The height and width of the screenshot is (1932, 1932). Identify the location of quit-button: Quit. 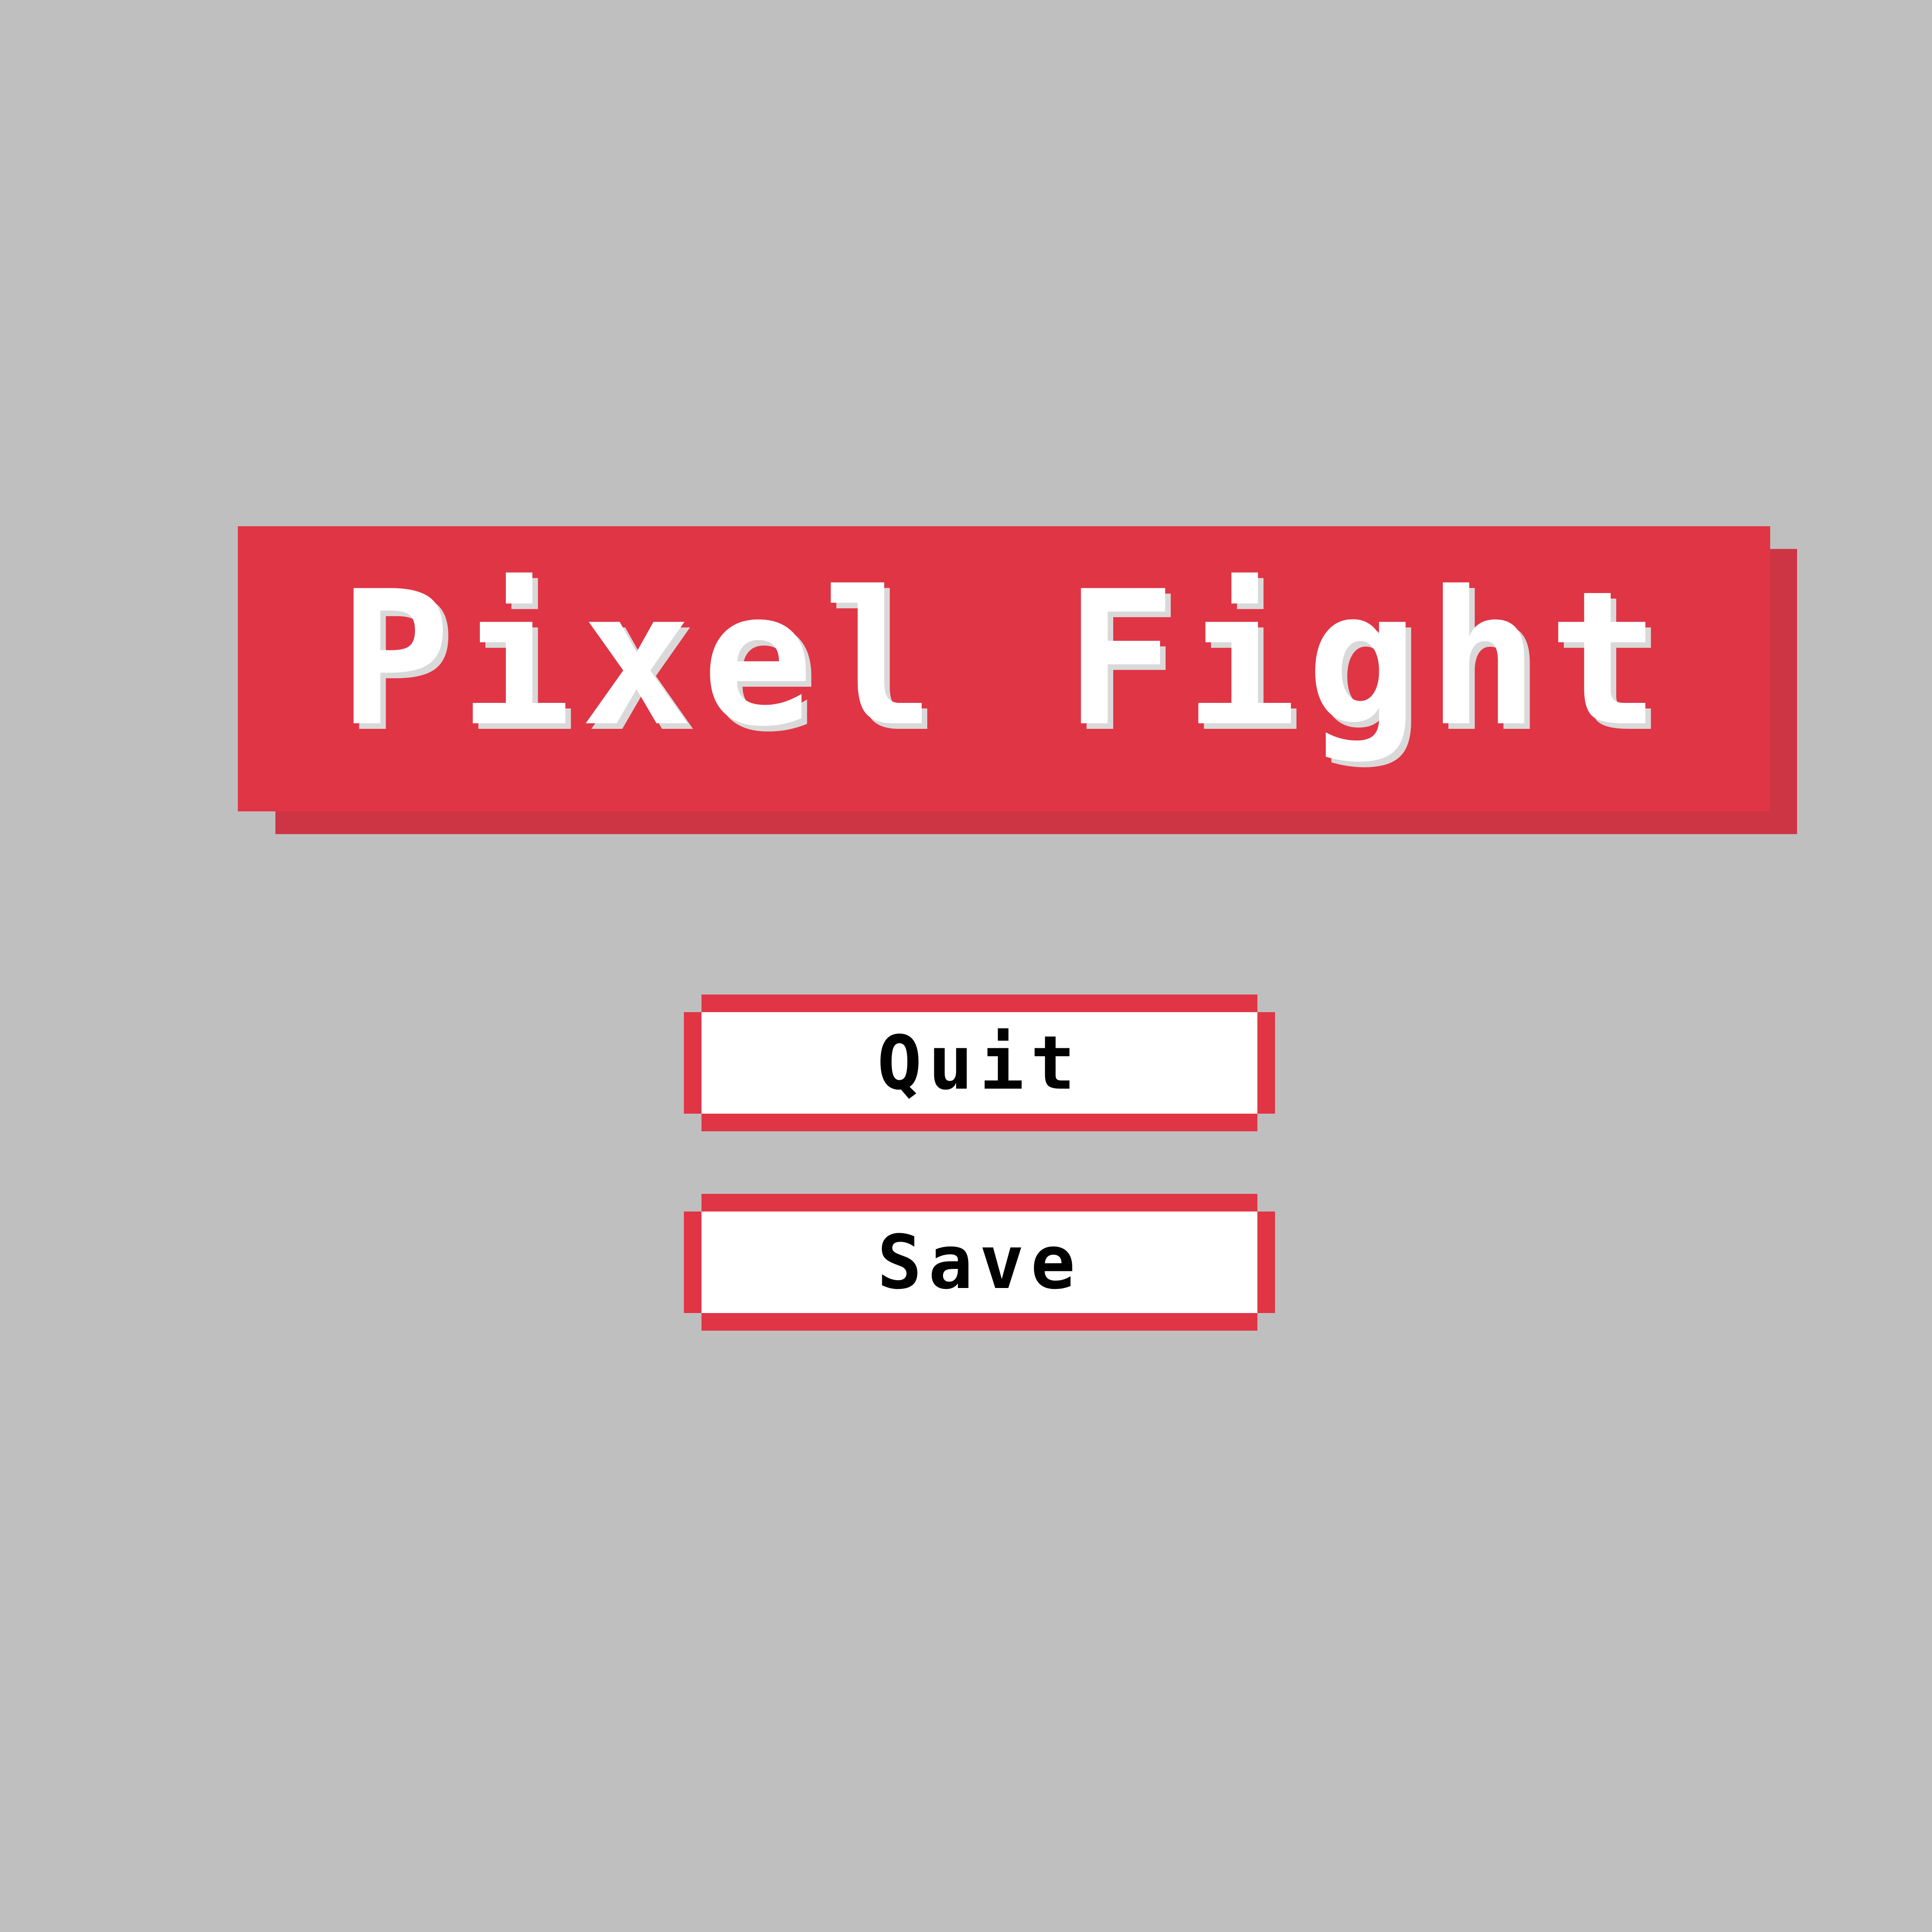
(979, 1063).